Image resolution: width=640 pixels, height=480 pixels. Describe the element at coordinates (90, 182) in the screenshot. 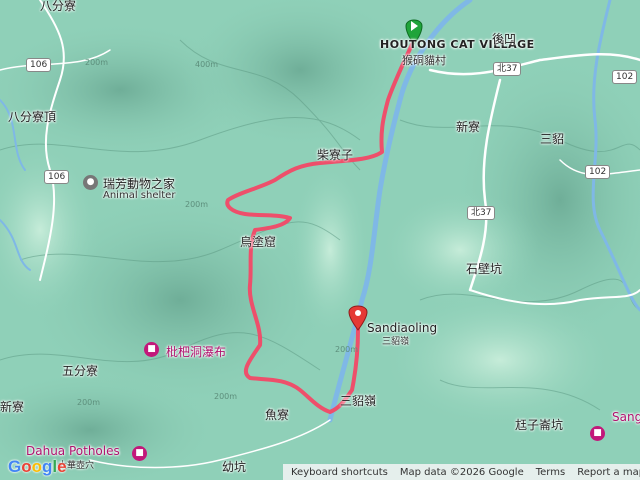

I see `paw-icon: ●` at that location.